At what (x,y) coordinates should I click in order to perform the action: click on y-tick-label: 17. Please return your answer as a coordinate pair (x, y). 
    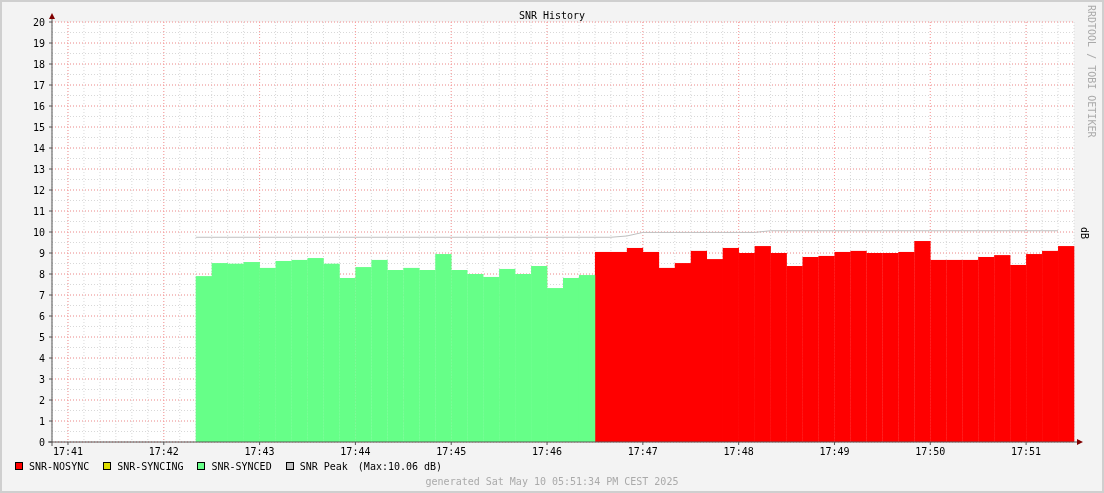
    Looking at the image, I should click on (38, 85).